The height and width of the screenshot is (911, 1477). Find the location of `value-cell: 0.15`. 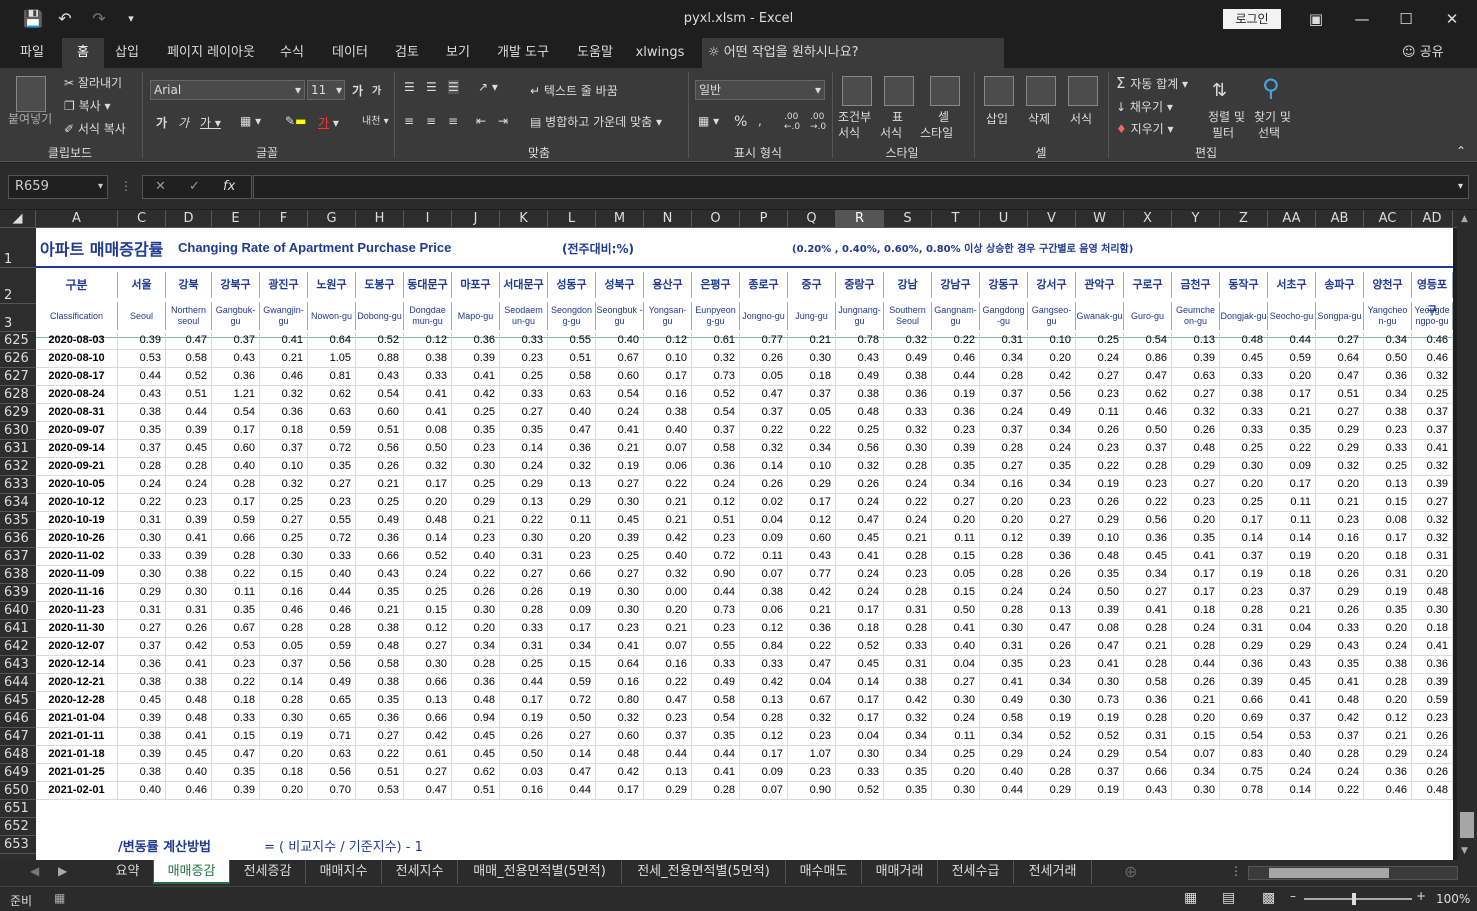

value-cell: 0.15 is located at coordinates (236, 737).